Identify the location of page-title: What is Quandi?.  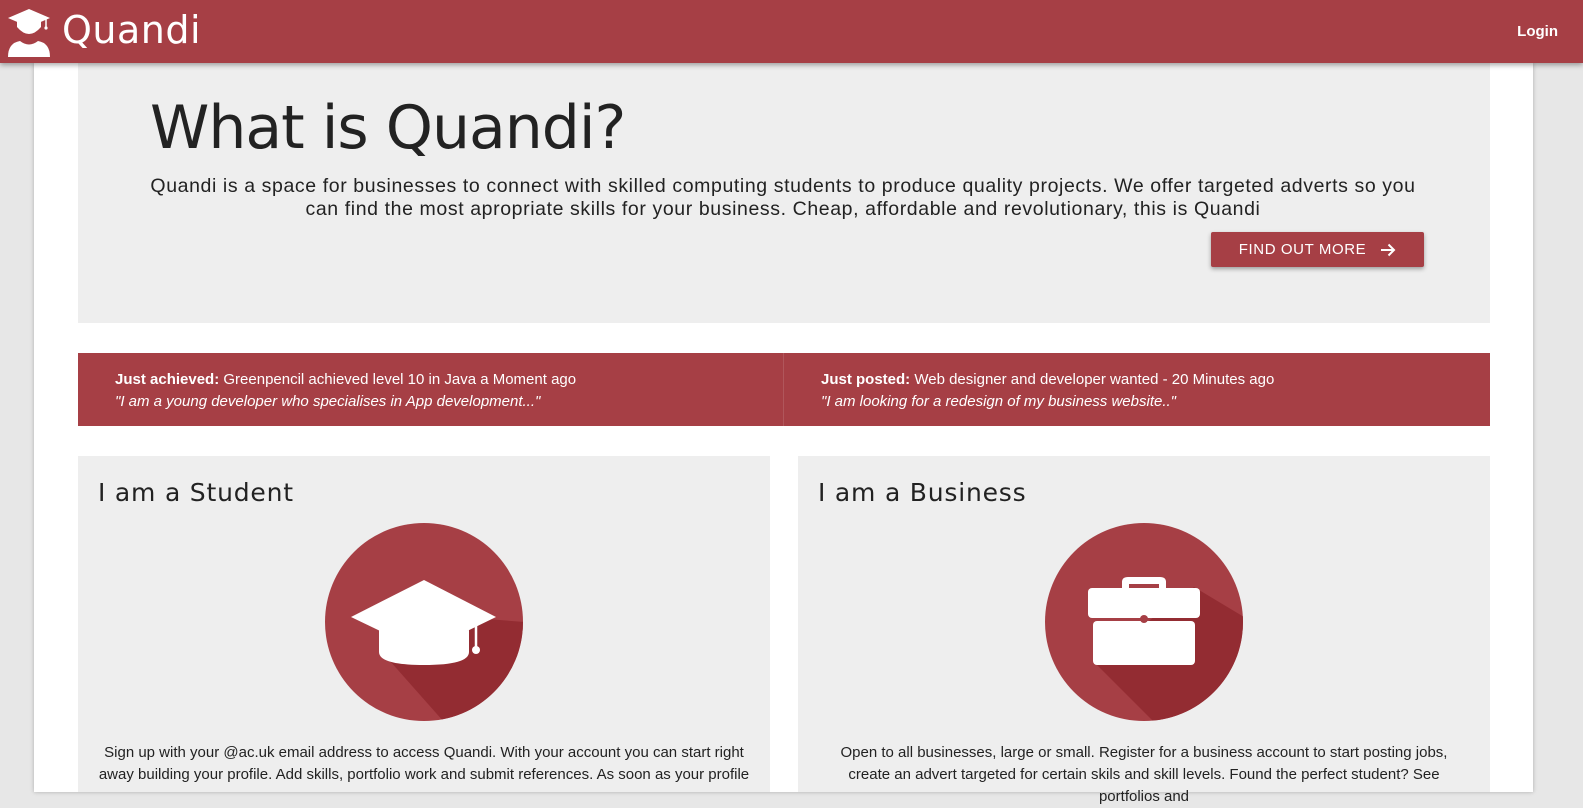
(388, 128).